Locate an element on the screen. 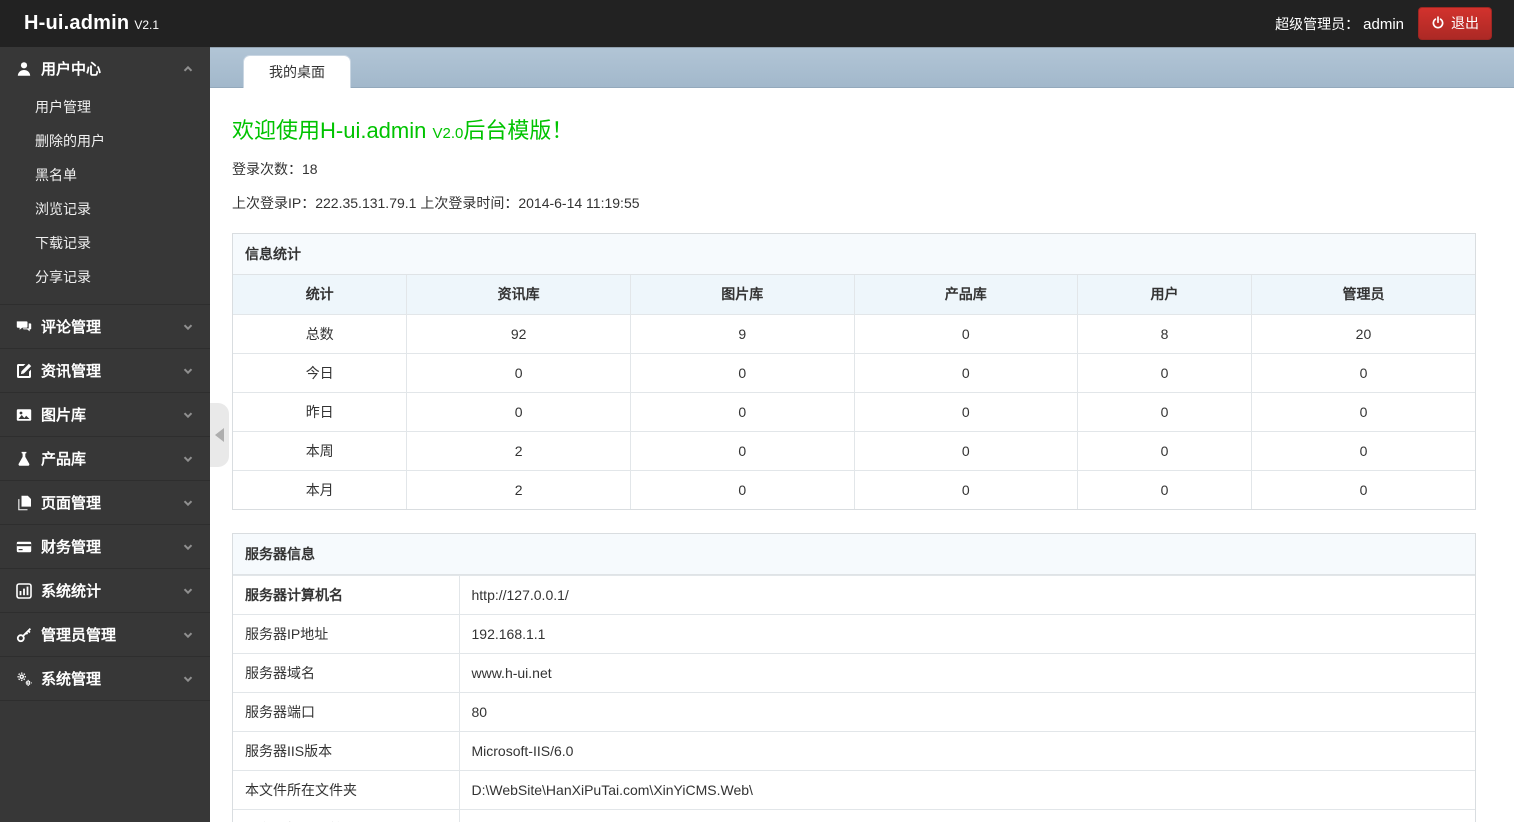  gears-icon is located at coordinates (24, 679).